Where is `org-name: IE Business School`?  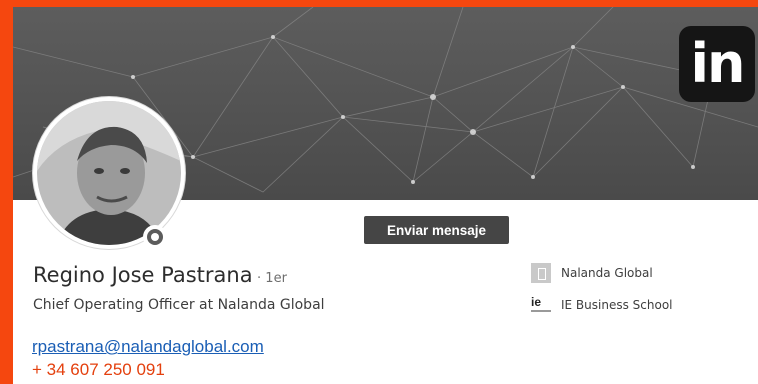
org-name: IE Business School is located at coordinates (617, 305).